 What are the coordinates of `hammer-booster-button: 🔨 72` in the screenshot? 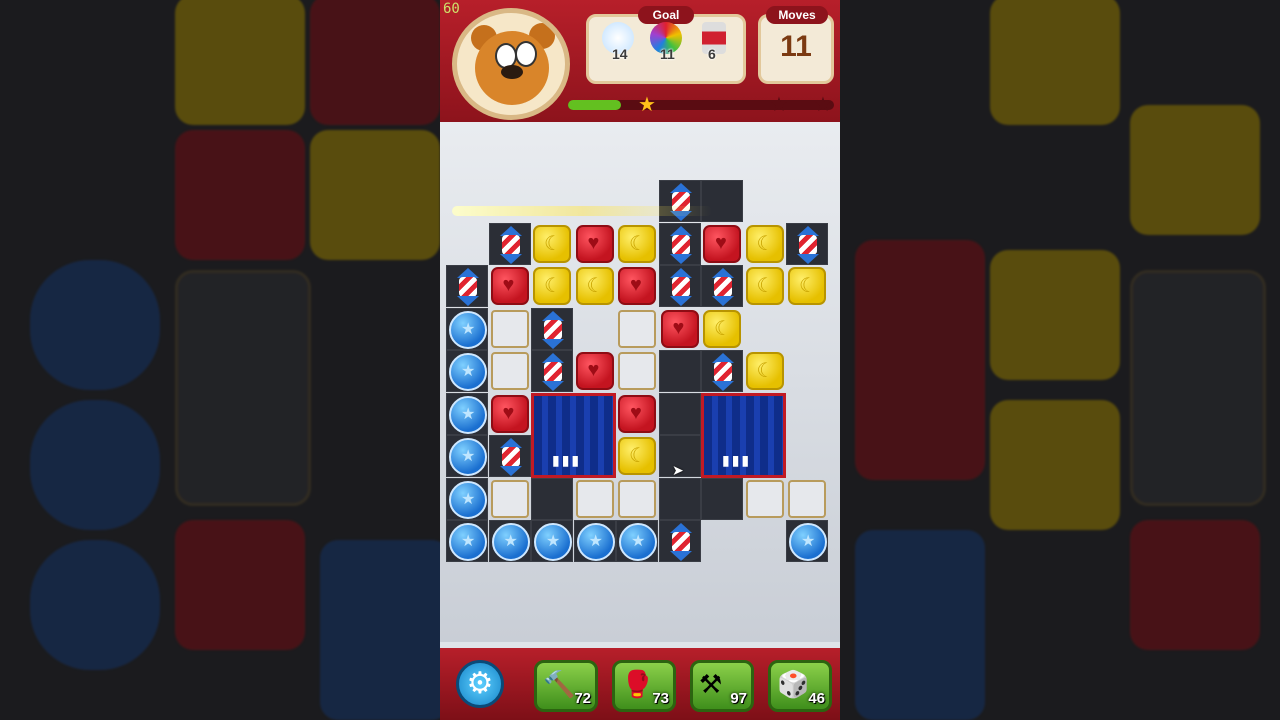 It's located at (566, 686).